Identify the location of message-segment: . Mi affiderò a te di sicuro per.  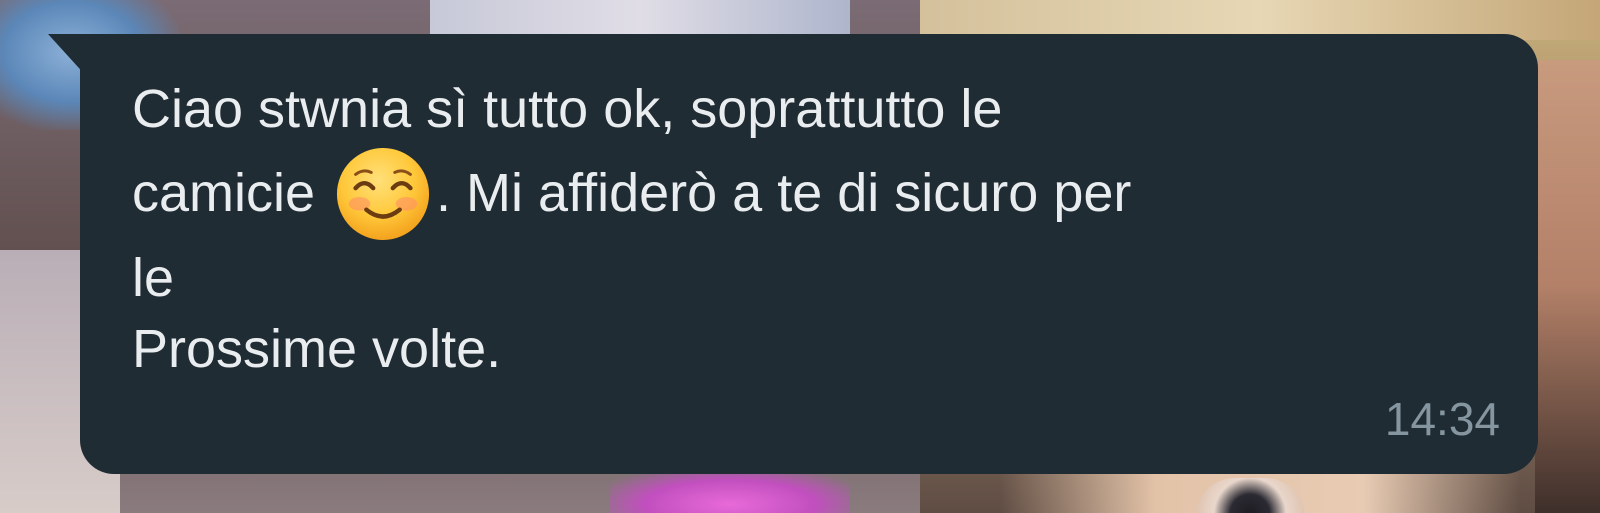
(784, 193).